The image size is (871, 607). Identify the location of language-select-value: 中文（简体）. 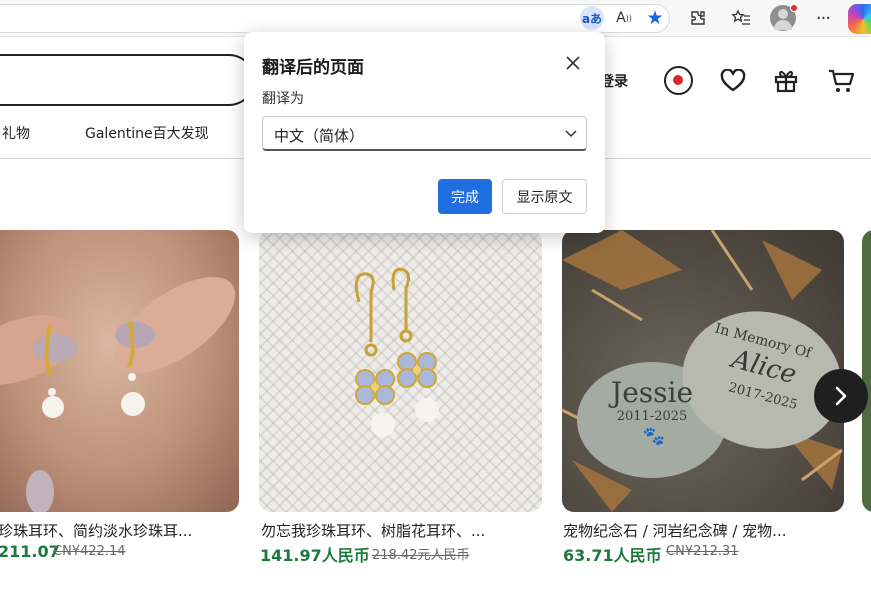
(319, 136).